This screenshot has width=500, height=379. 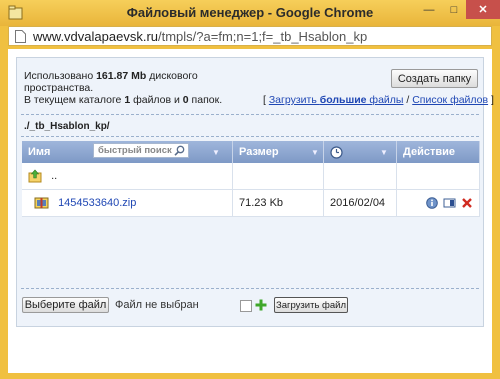 I want to click on links-close-bracket: ], so click(x=491, y=100).